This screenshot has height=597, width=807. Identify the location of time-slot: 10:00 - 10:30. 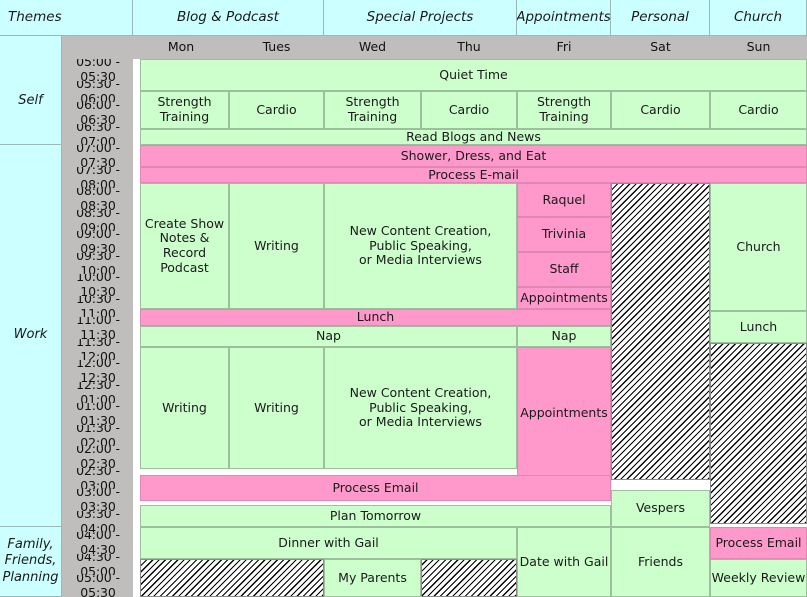
(97, 285).